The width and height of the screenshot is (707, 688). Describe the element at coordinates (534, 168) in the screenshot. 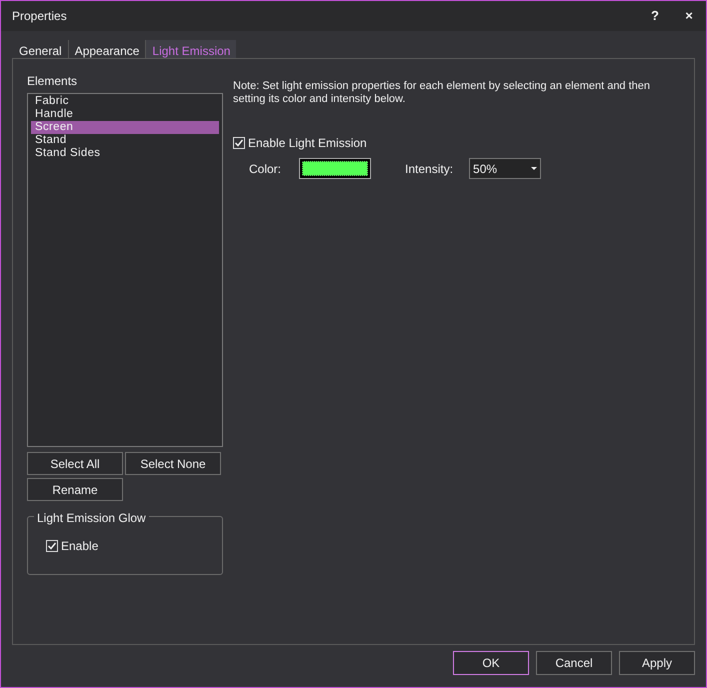

I see `dropdown-arrow-icon` at that location.